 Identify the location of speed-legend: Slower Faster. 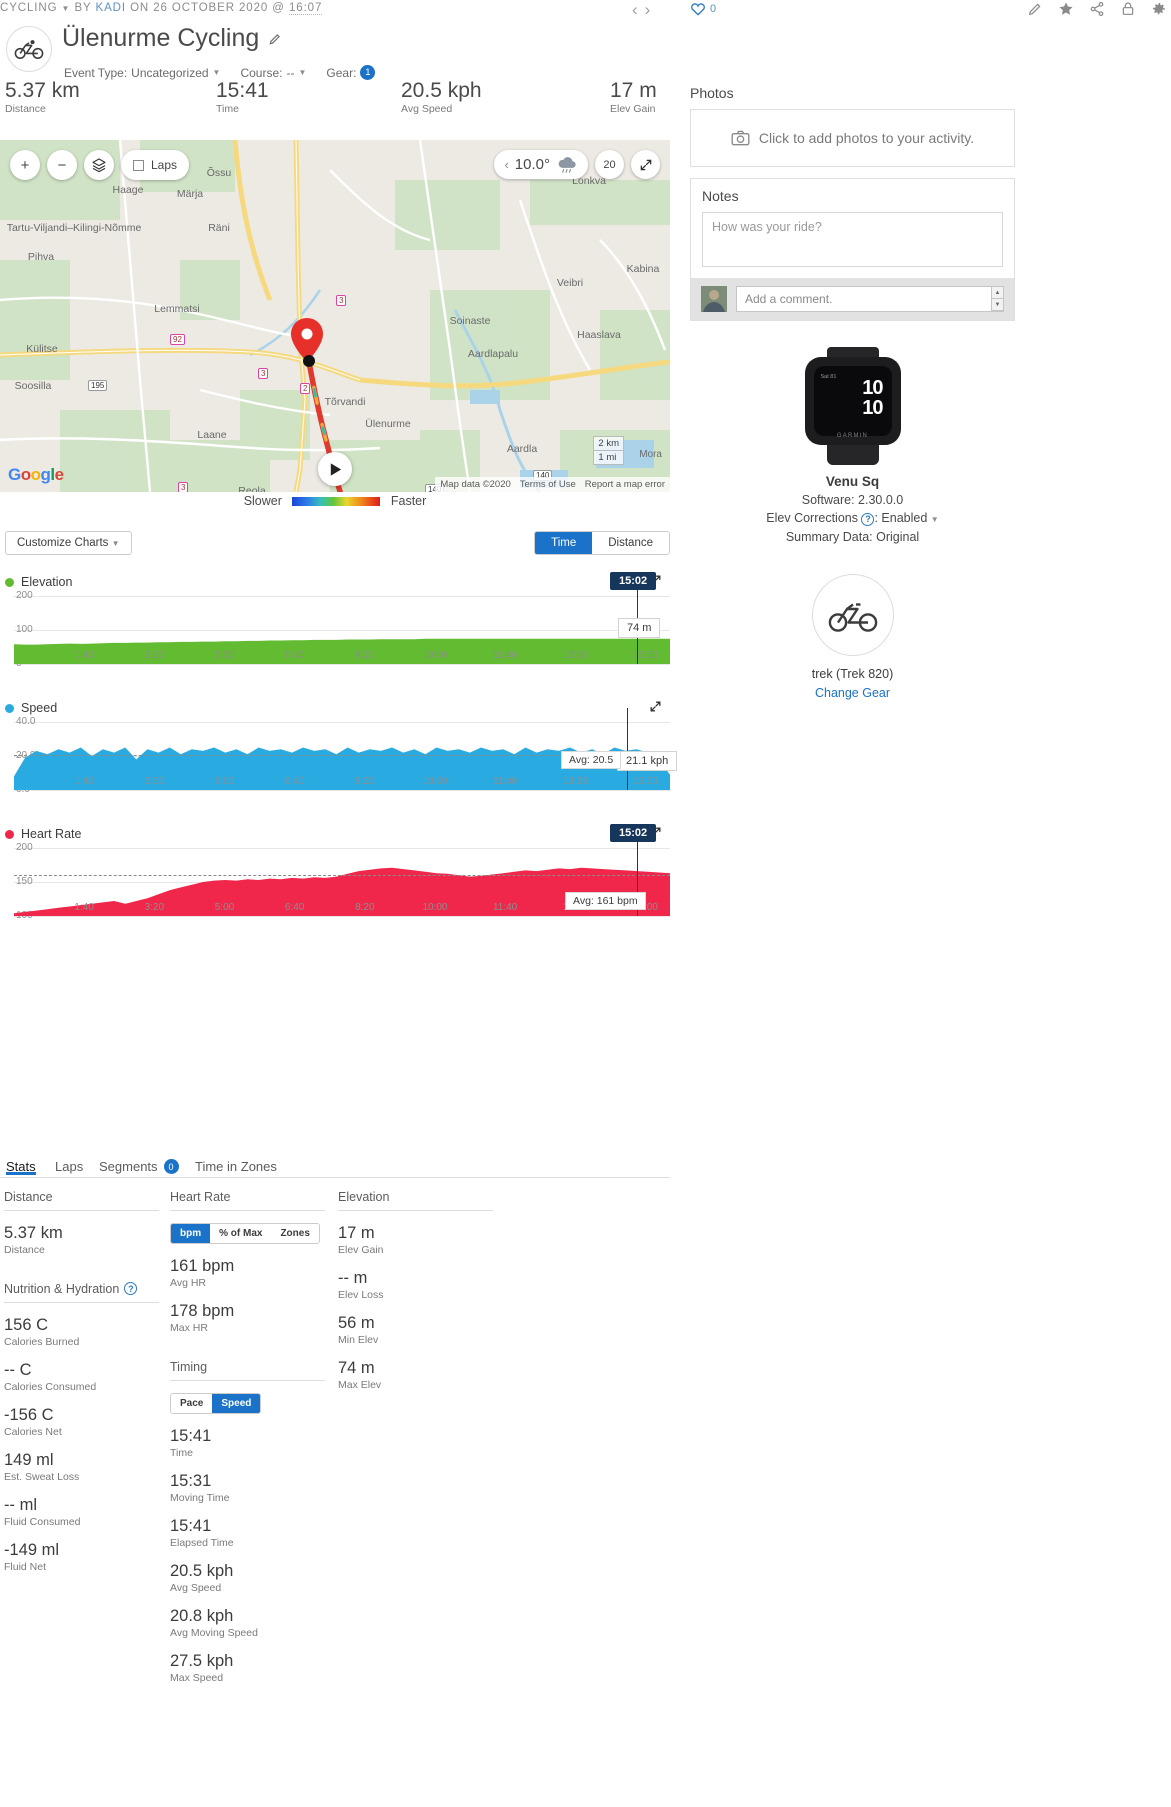
(335, 501).